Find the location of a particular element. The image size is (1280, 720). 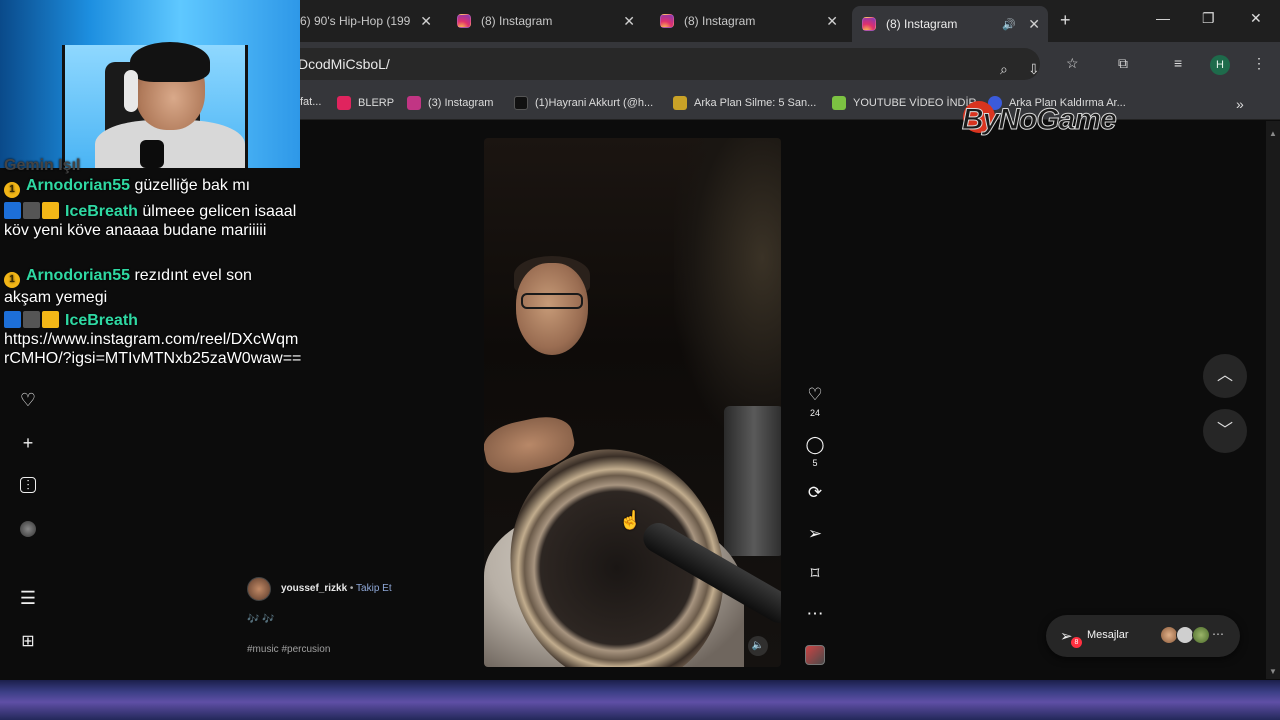

author-line: youssef_rizkk • Takip Et is located at coordinates (336, 588).